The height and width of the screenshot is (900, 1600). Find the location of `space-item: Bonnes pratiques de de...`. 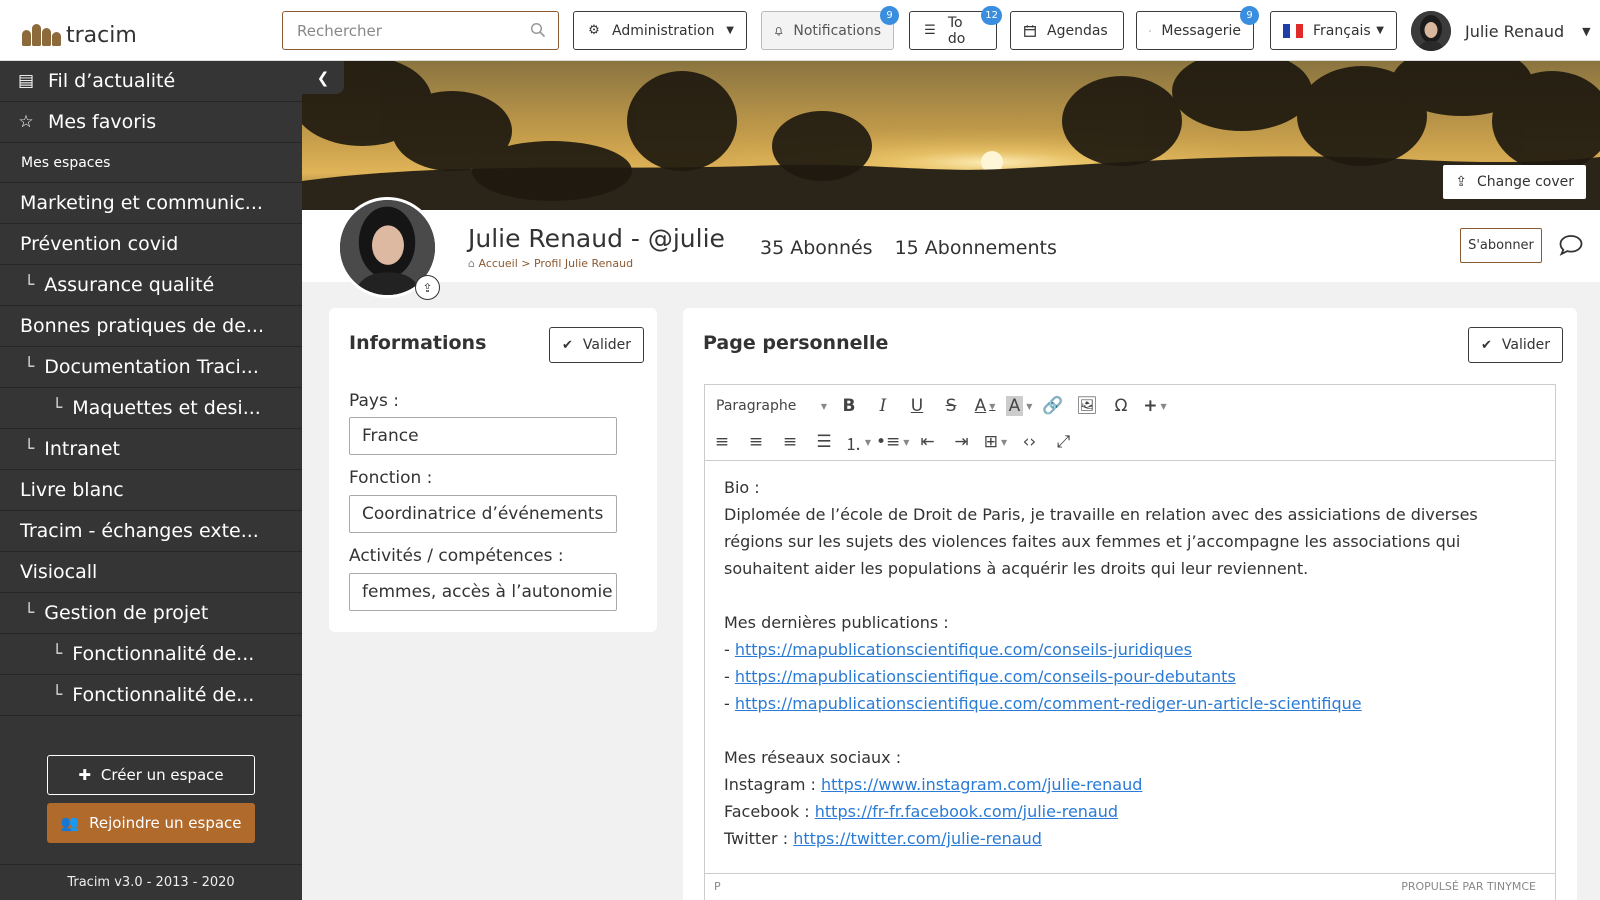

space-item: Bonnes pratiques de de... is located at coordinates (151, 326).